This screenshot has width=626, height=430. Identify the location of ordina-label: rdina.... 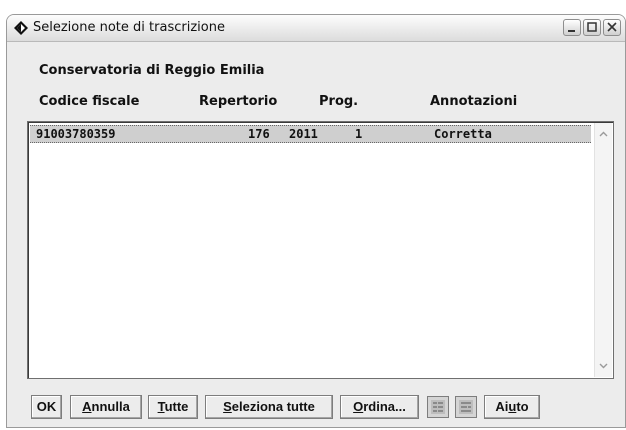
(384, 406).